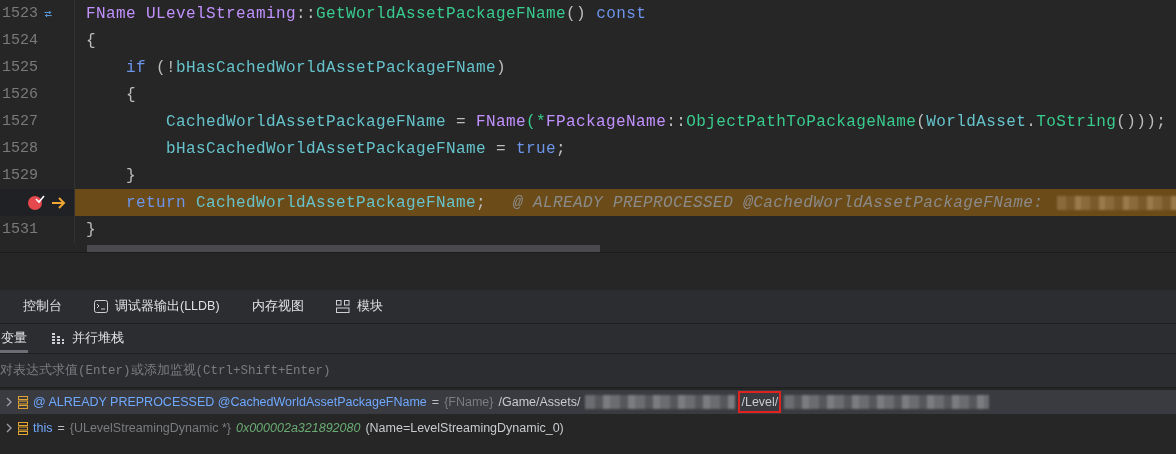 The height and width of the screenshot is (454, 1176). What do you see at coordinates (298, 428) in the screenshot?
I see `variable-value: 0x000002a321892080` at bounding box center [298, 428].